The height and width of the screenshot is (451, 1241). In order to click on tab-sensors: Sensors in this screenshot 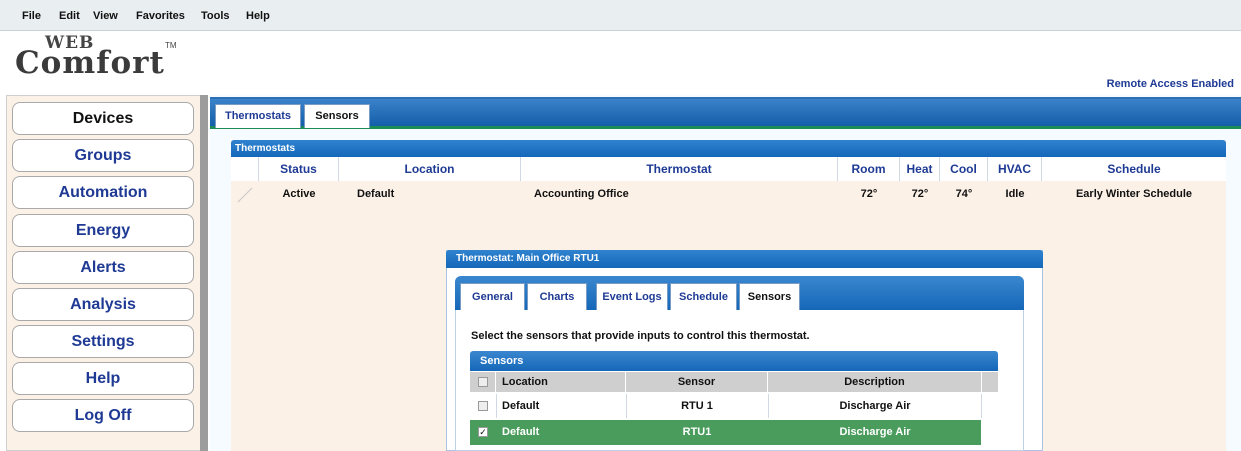, I will do `click(337, 116)`.